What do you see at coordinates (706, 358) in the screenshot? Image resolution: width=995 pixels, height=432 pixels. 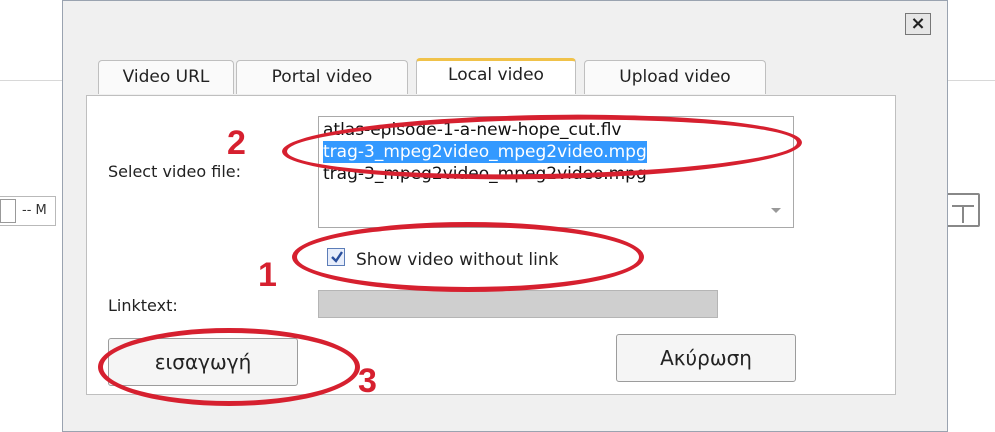 I see `cancel-button: Ακύρωση` at bounding box center [706, 358].